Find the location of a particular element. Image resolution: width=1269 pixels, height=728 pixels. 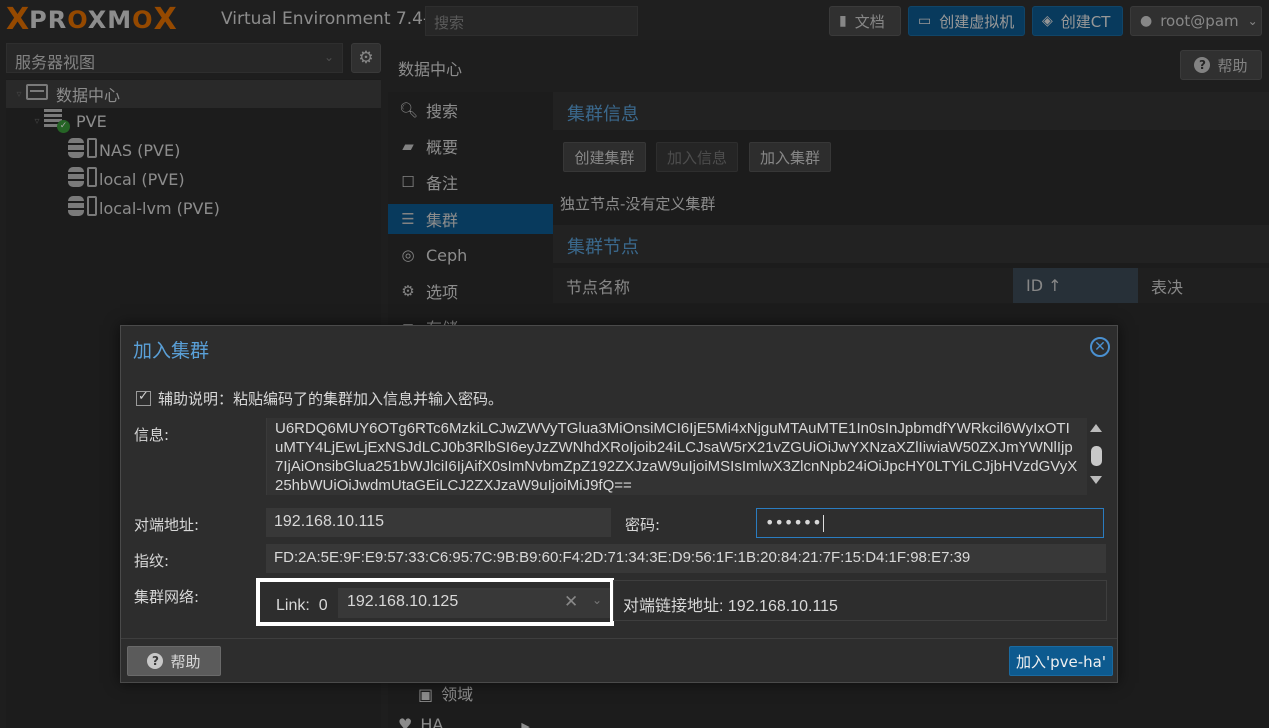

cluster-network-label: 集群网络: is located at coordinates (167, 597).